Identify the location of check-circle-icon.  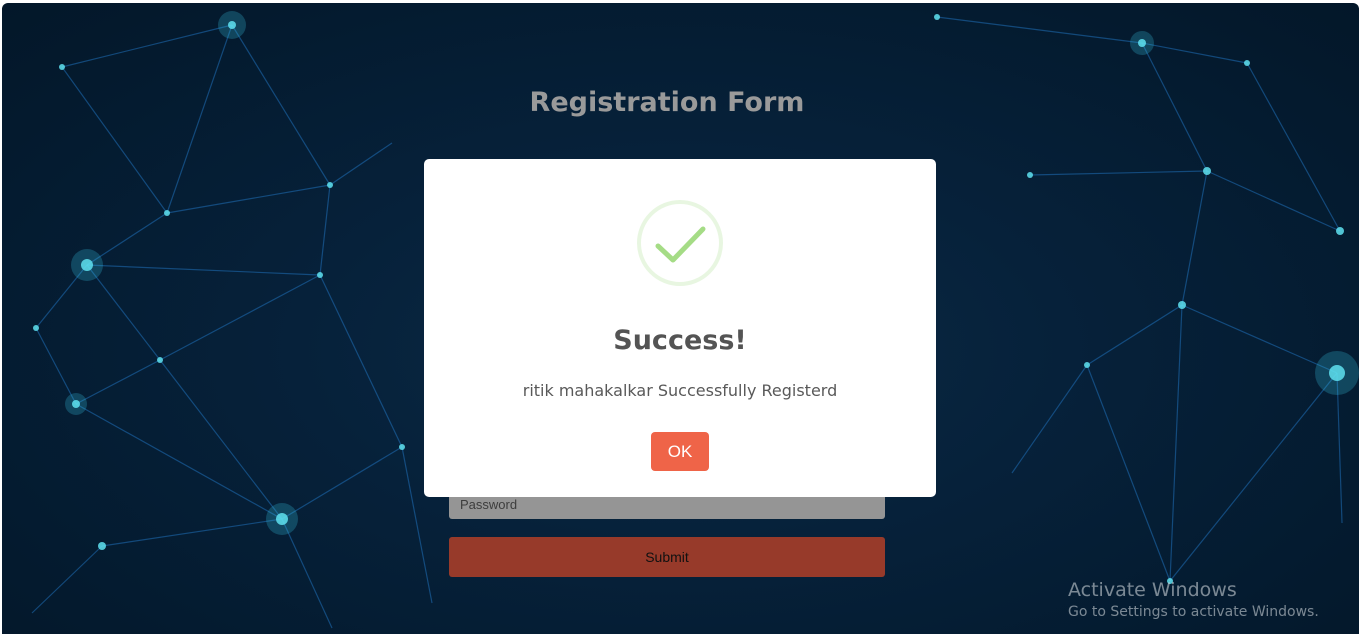
(680, 243).